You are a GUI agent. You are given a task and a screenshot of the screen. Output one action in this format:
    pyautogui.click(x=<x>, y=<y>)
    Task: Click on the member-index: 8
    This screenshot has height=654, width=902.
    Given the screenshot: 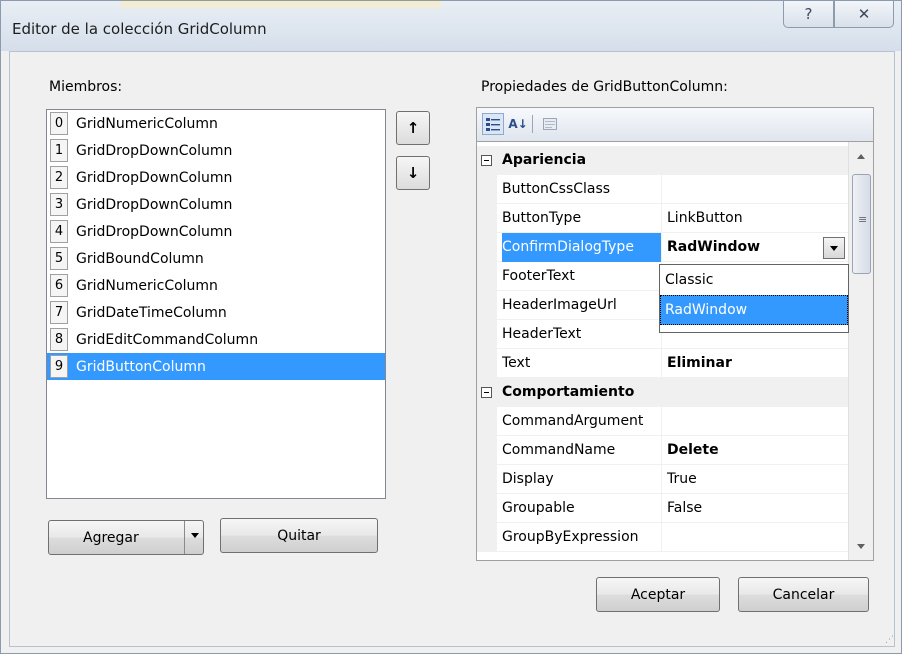 What is the action you would take?
    pyautogui.click(x=59, y=339)
    